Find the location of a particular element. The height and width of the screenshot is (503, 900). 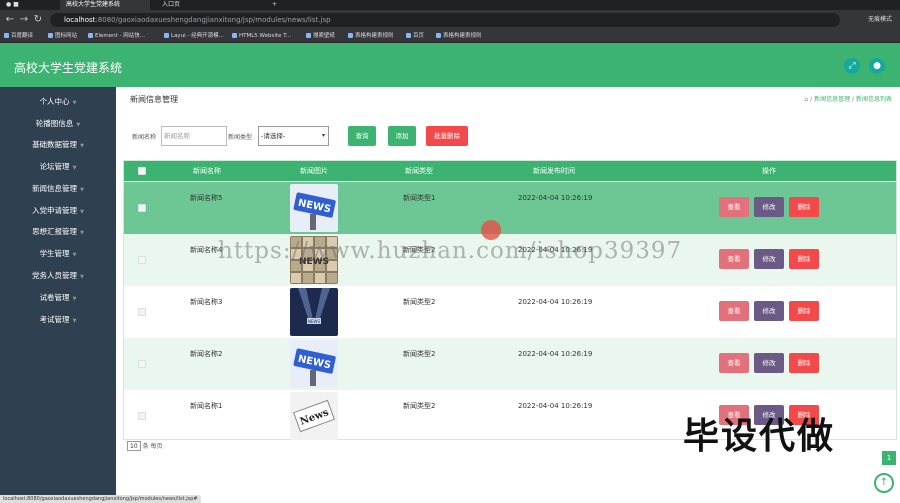

bookmark-item: 百度翻译 is located at coordinates (18, 36).